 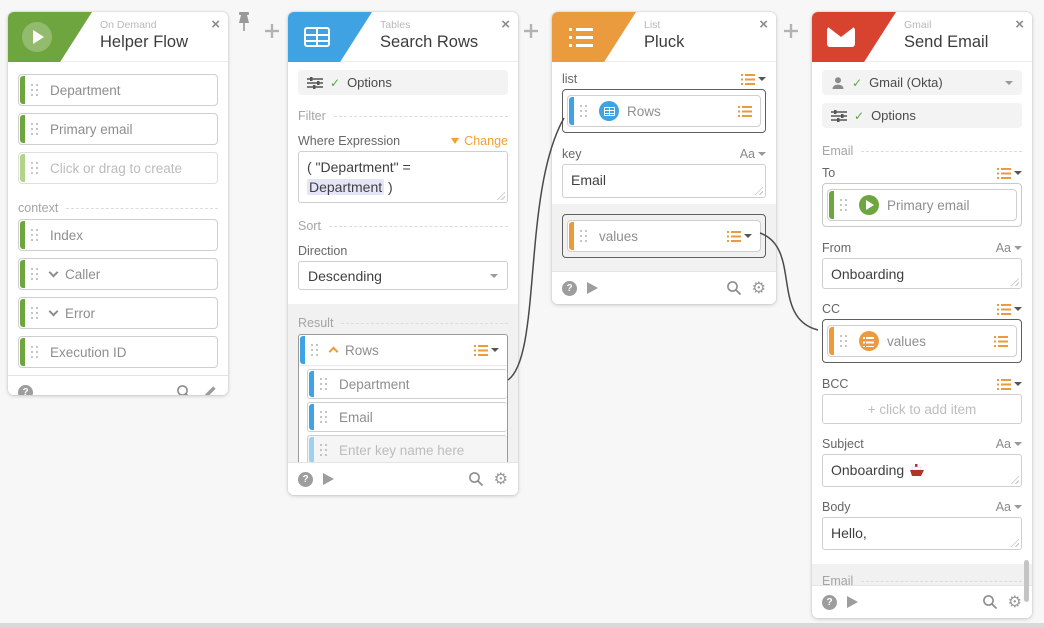 I want to click on field-create-placeholder: Click or drag to create, so click(x=118, y=168).